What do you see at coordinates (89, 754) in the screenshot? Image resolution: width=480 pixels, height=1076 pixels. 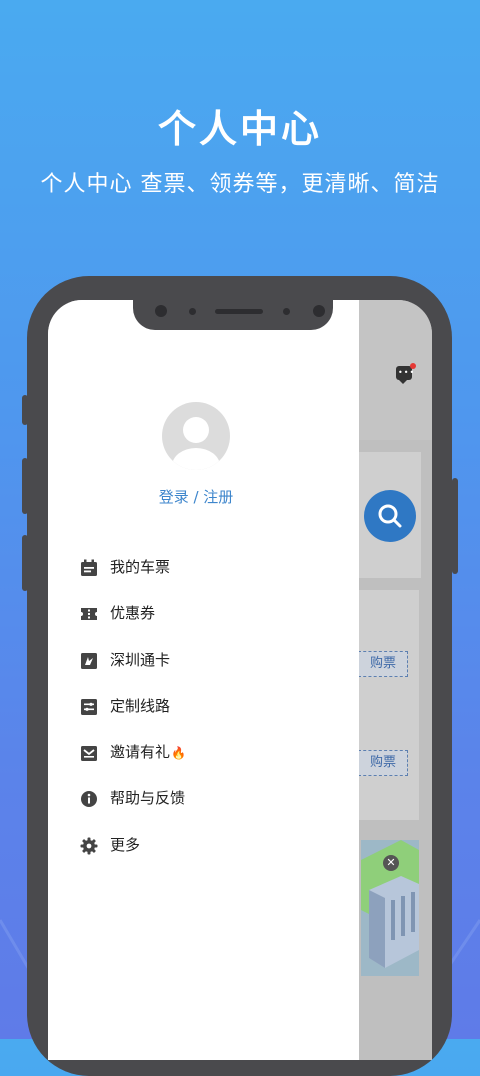 I see `gift-box-icon` at bounding box center [89, 754].